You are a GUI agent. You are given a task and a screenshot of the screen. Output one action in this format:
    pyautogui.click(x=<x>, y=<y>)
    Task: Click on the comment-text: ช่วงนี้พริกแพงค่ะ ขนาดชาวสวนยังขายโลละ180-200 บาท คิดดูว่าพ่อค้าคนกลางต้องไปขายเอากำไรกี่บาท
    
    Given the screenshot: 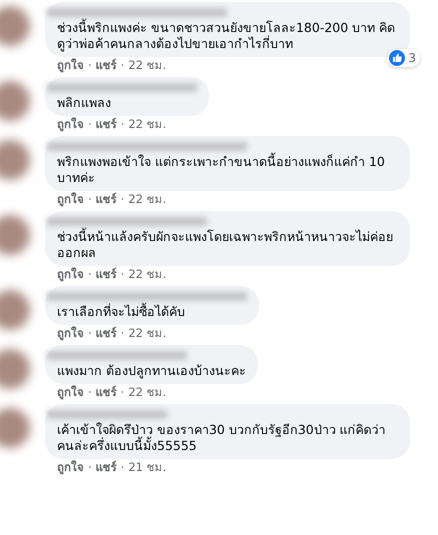 What is the action you would take?
    pyautogui.click(x=226, y=36)
    